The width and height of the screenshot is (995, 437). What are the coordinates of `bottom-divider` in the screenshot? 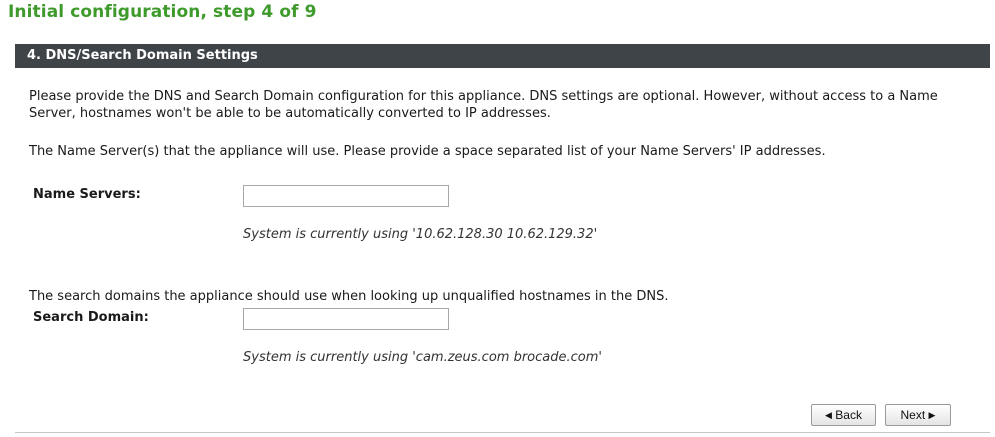 It's located at (502, 432).